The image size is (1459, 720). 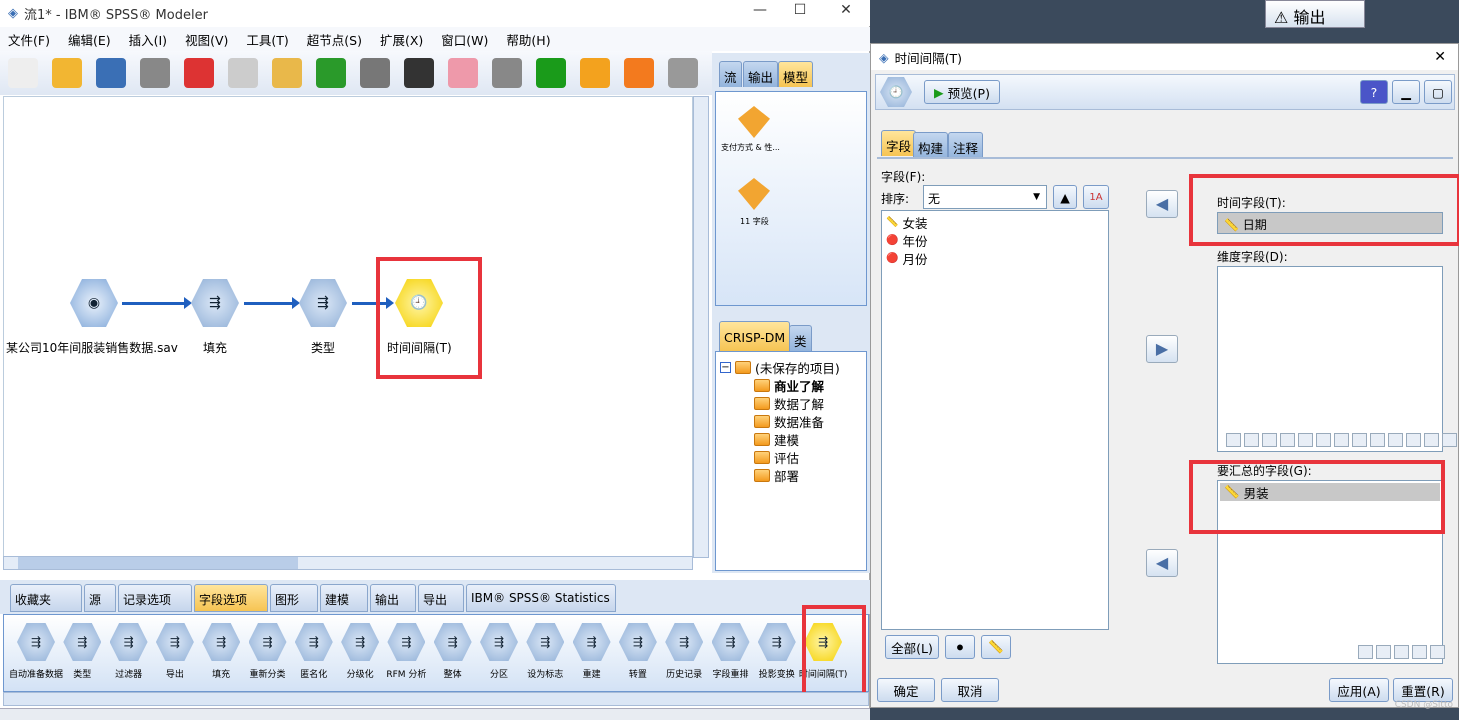 I want to click on fill-node: ⇶, so click(x=215, y=303).